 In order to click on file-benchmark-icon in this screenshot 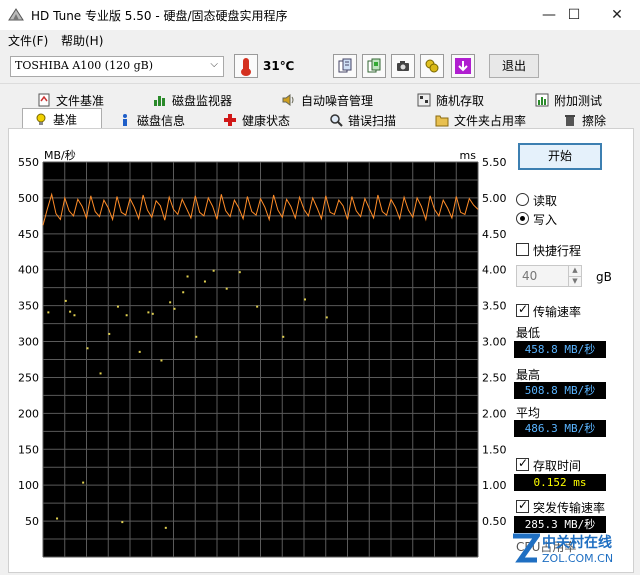, I will do `click(43, 100)`.